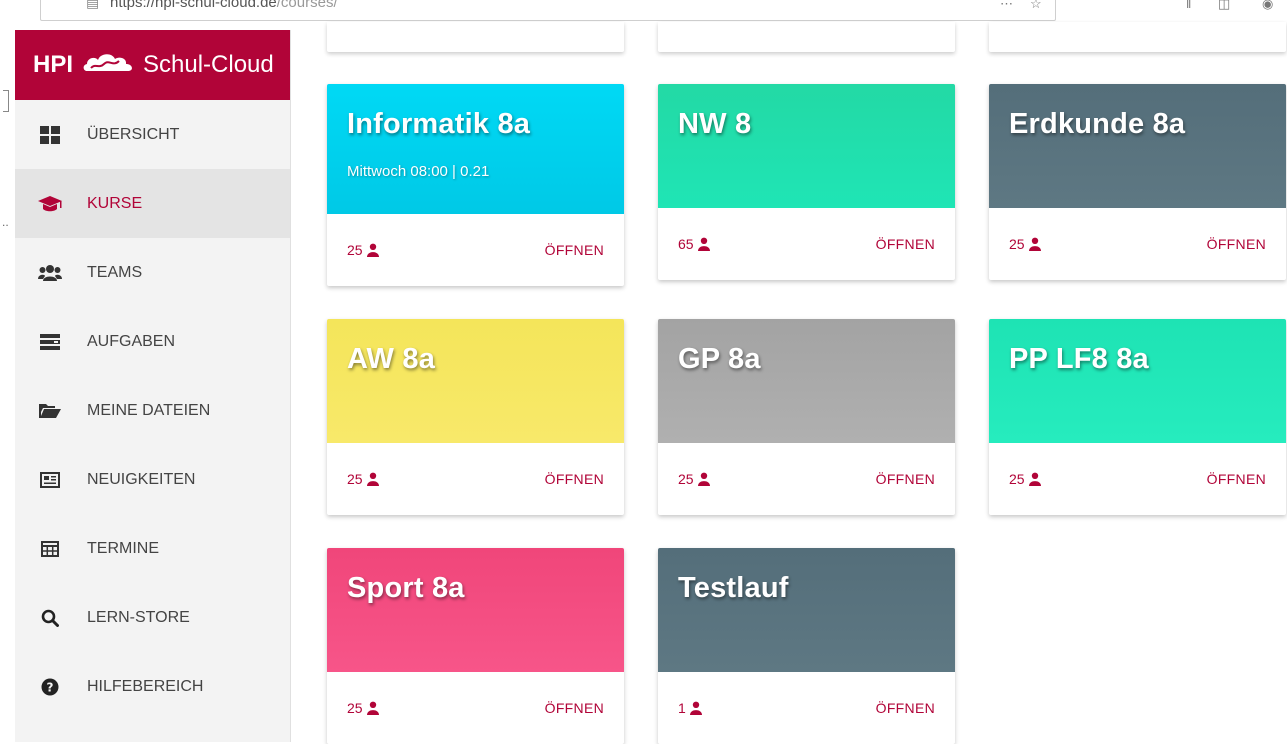 The image size is (1287, 744). I want to click on url-path: /courses/, so click(307, 5).